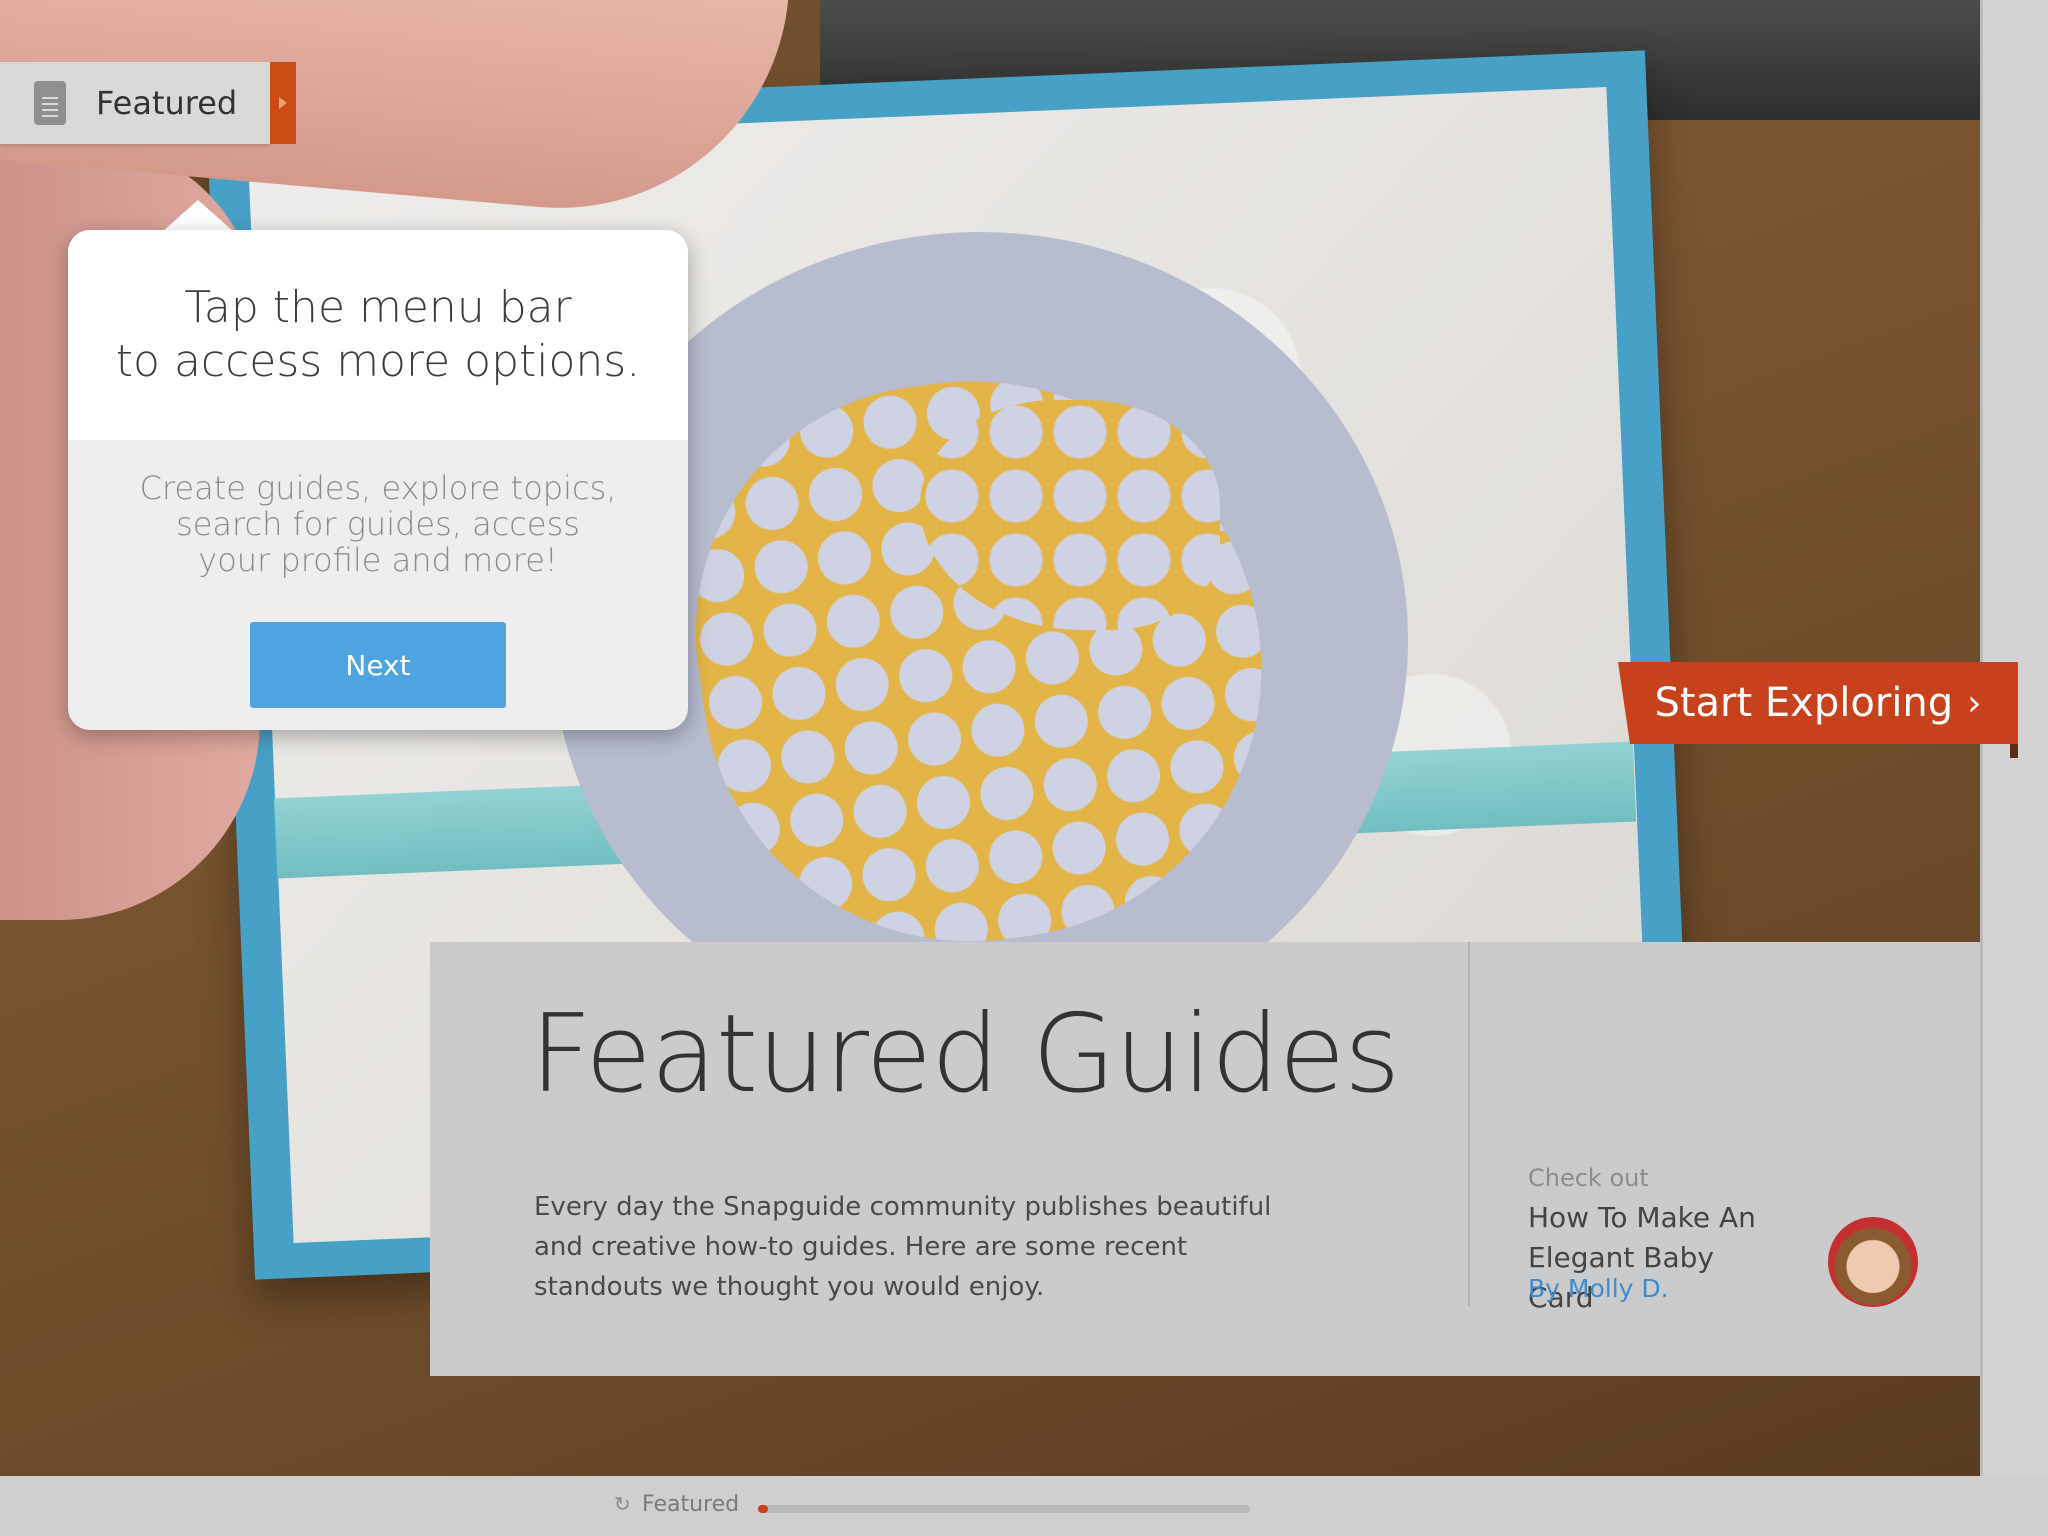  Describe the element at coordinates (691, 1504) in the screenshot. I see `status-bar-label: Featured` at that location.